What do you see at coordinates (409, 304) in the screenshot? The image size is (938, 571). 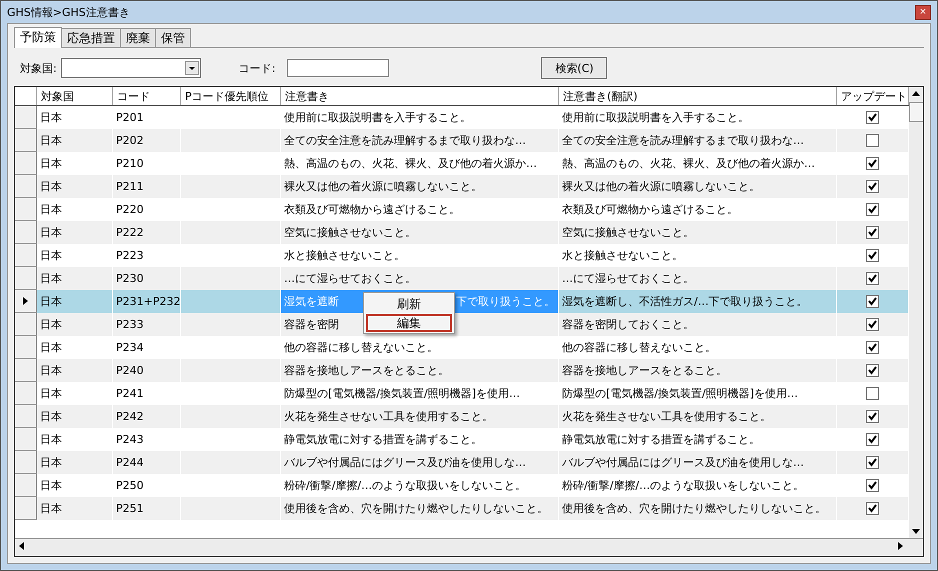 I see `menu-item: 刷新` at bounding box center [409, 304].